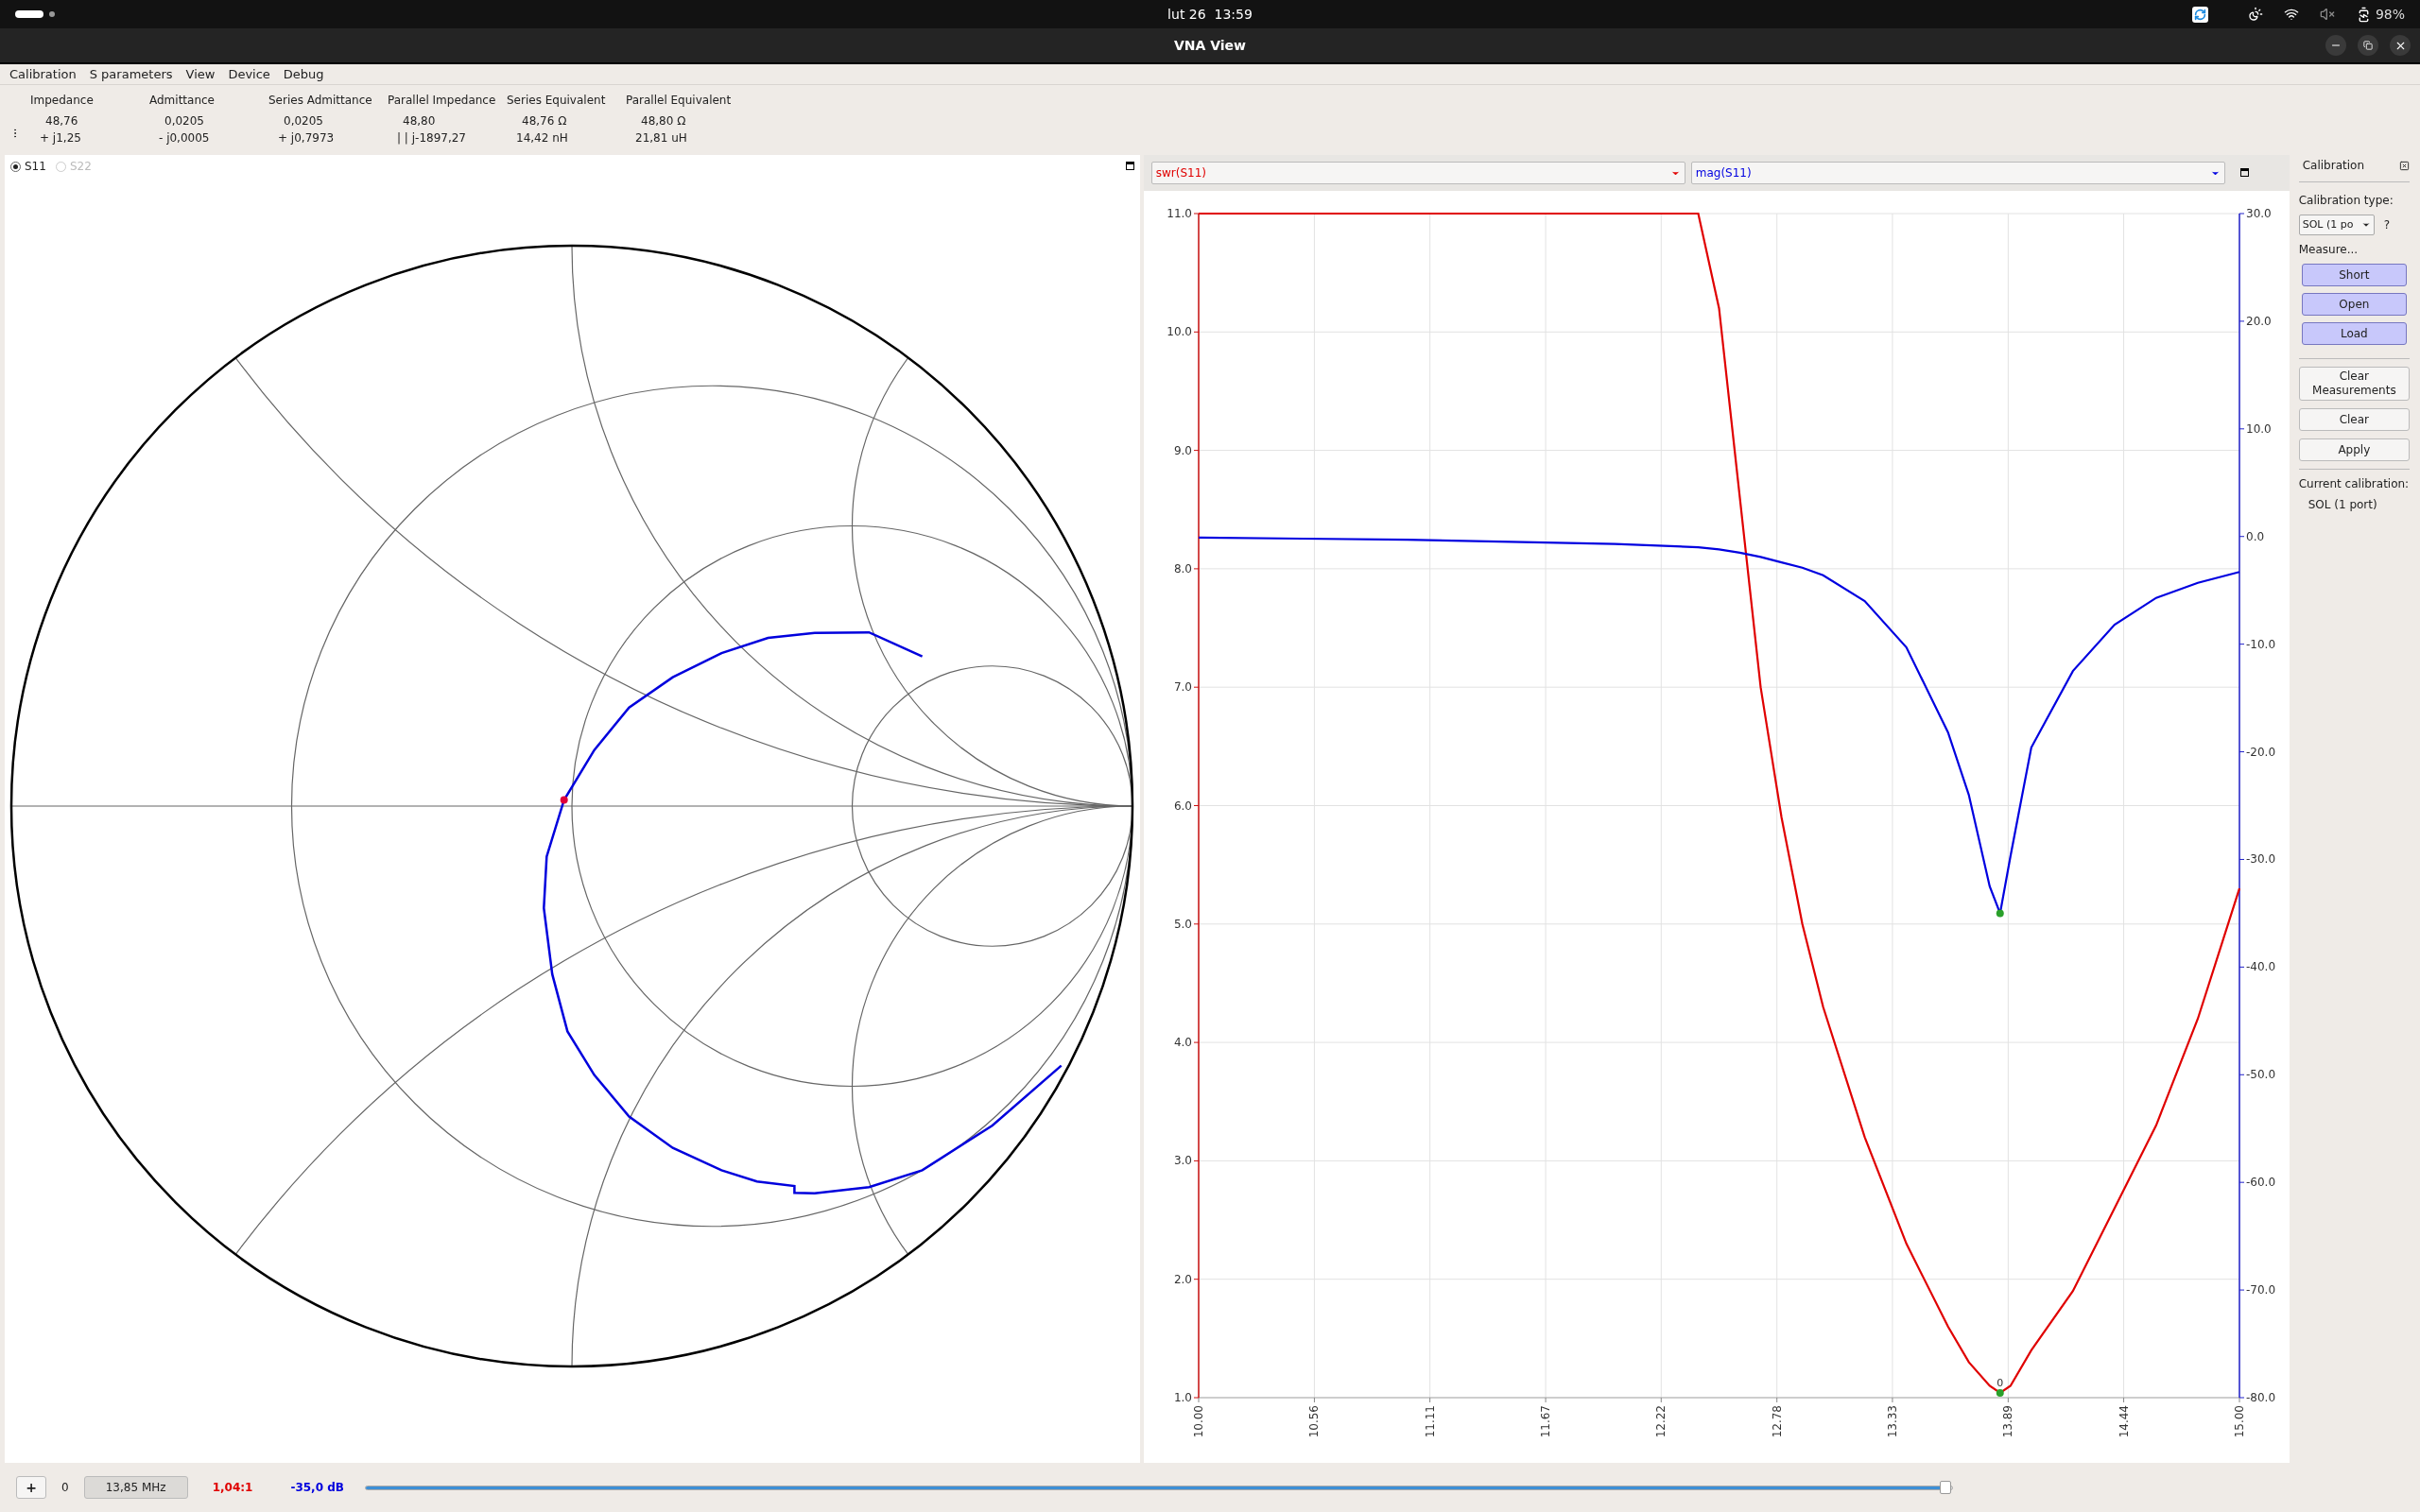  What do you see at coordinates (2291, 14) in the screenshot?
I see `wifi-icon` at bounding box center [2291, 14].